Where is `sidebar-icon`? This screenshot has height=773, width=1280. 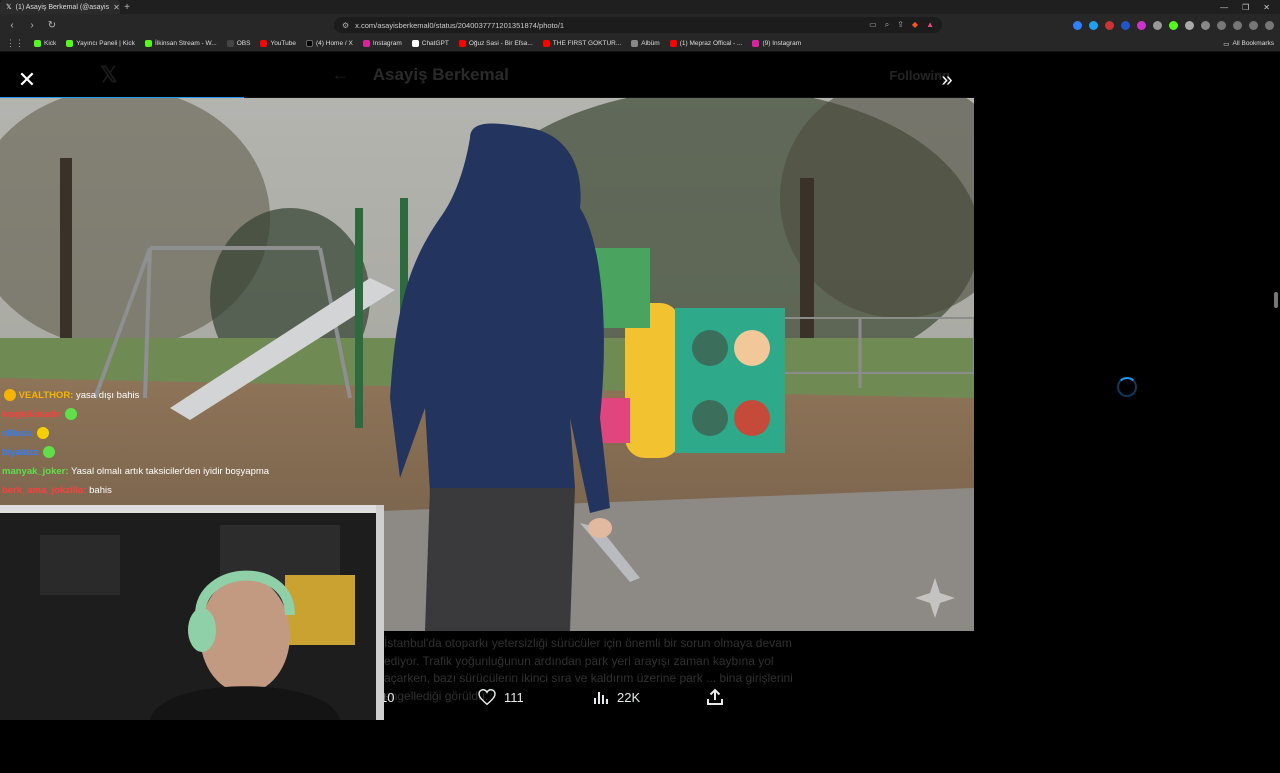 sidebar-icon is located at coordinates (1237, 25).